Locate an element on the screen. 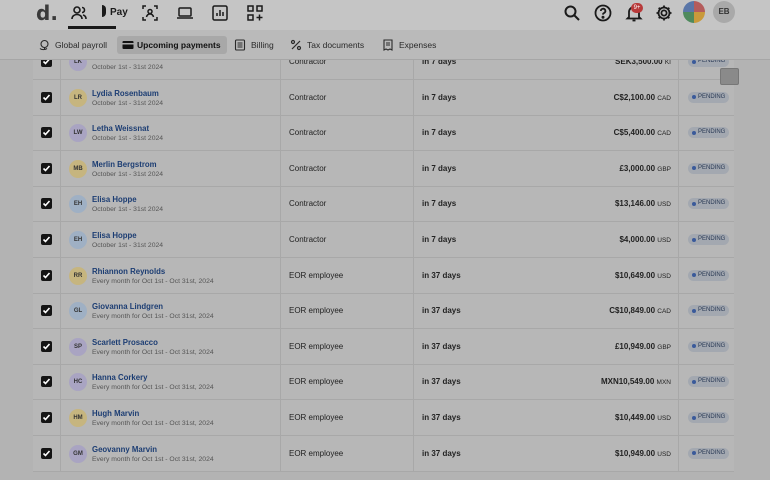  tab-label: Tax documents is located at coordinates (336, 45).